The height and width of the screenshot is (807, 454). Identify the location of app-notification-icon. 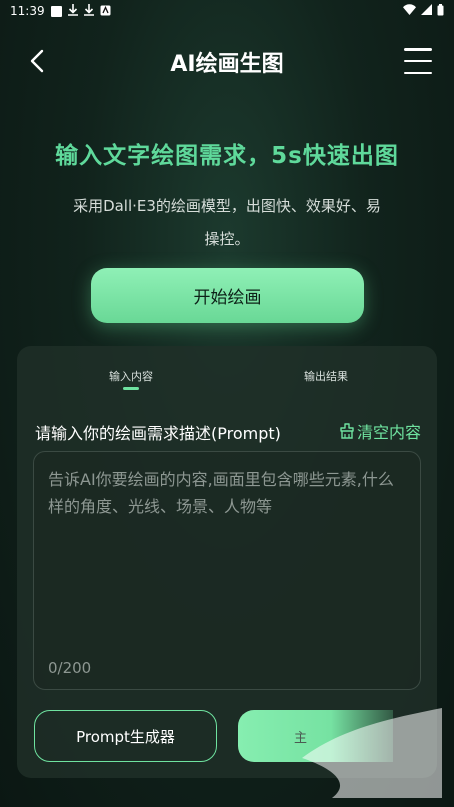
(105, 11).